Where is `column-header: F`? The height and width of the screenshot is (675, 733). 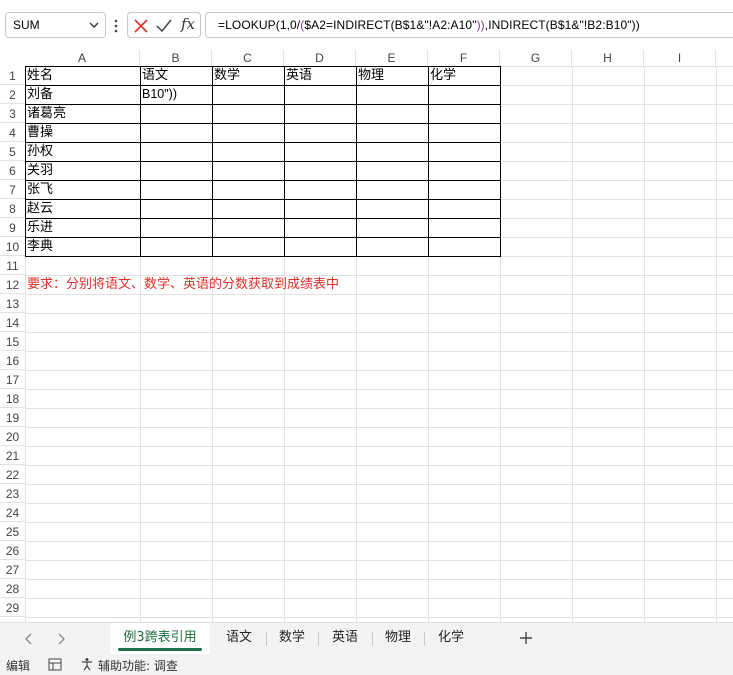
column-header: F is located at coordinates (464, 58).